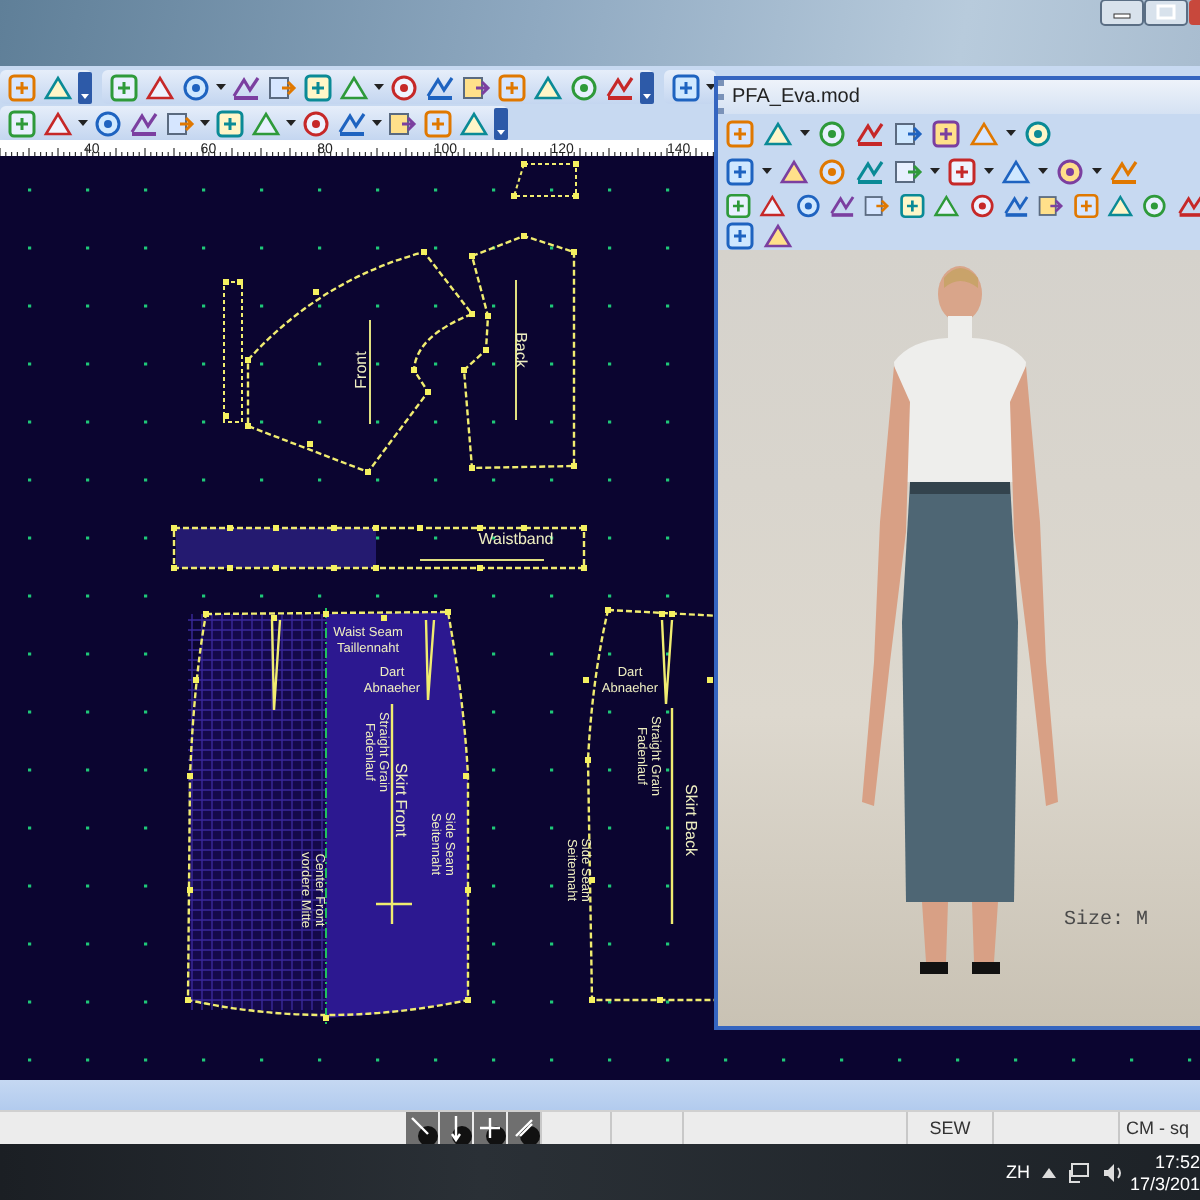 The image size is (1200, 1200). What do you see at coordinates (1122, 13) in the screenshot?
I see `minimize-button` at bounding box center [1122, 13].